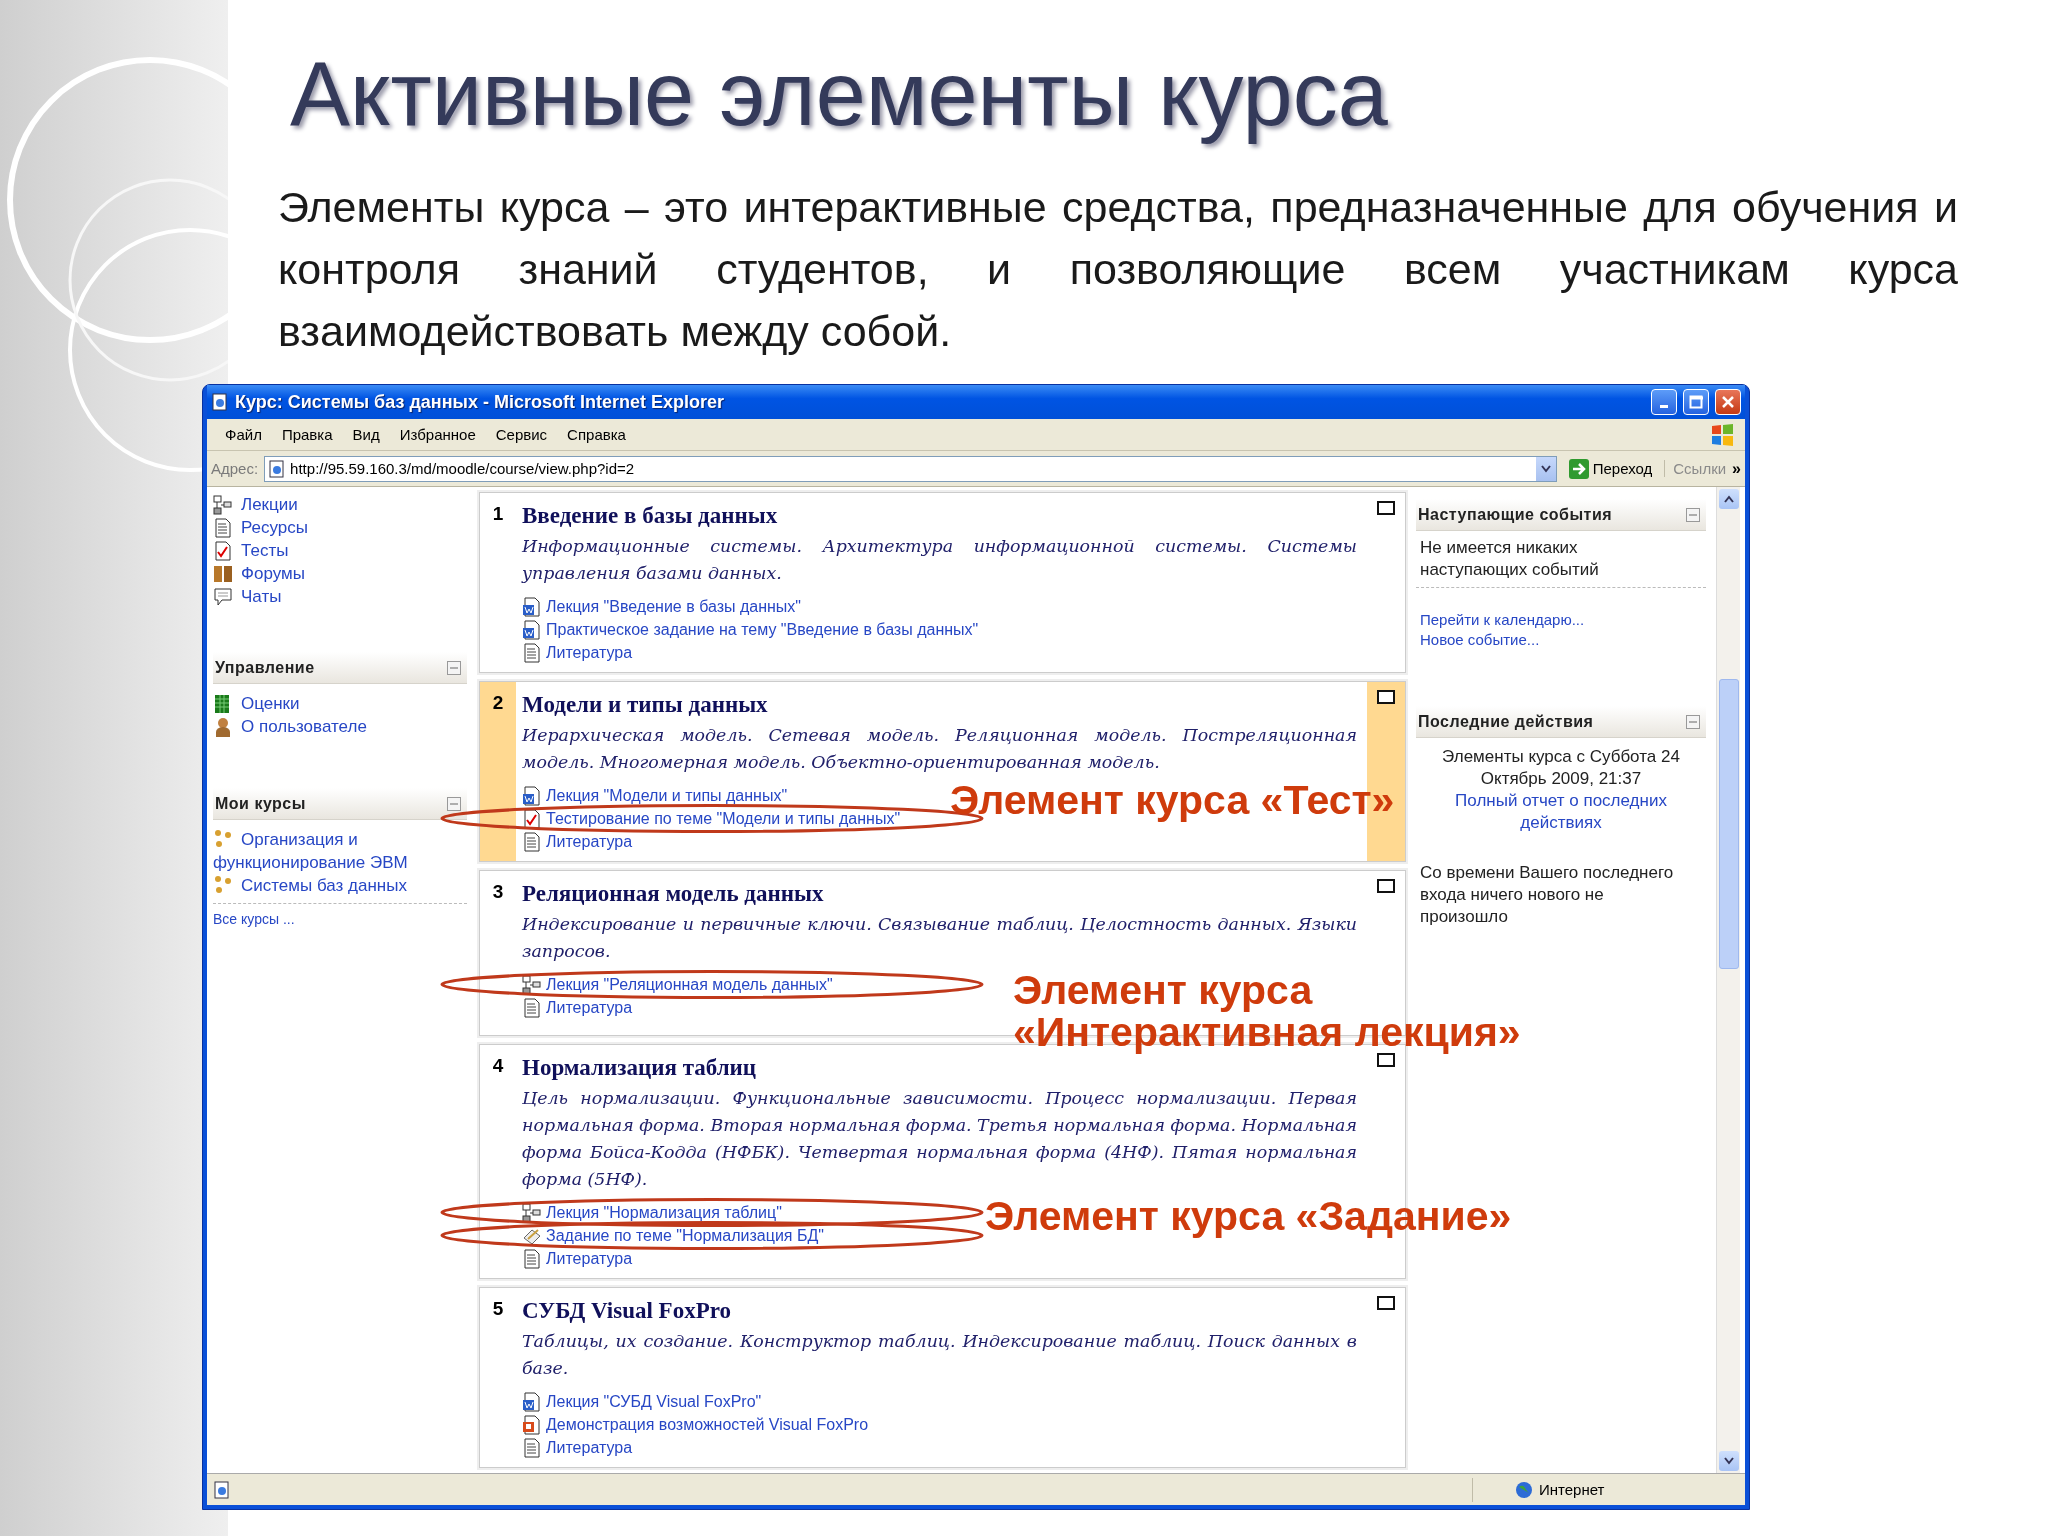  Describe the element at coordinates (1172, 800) in the screenshot. I see `annotation: Элемент курса «Тест»` at that location.